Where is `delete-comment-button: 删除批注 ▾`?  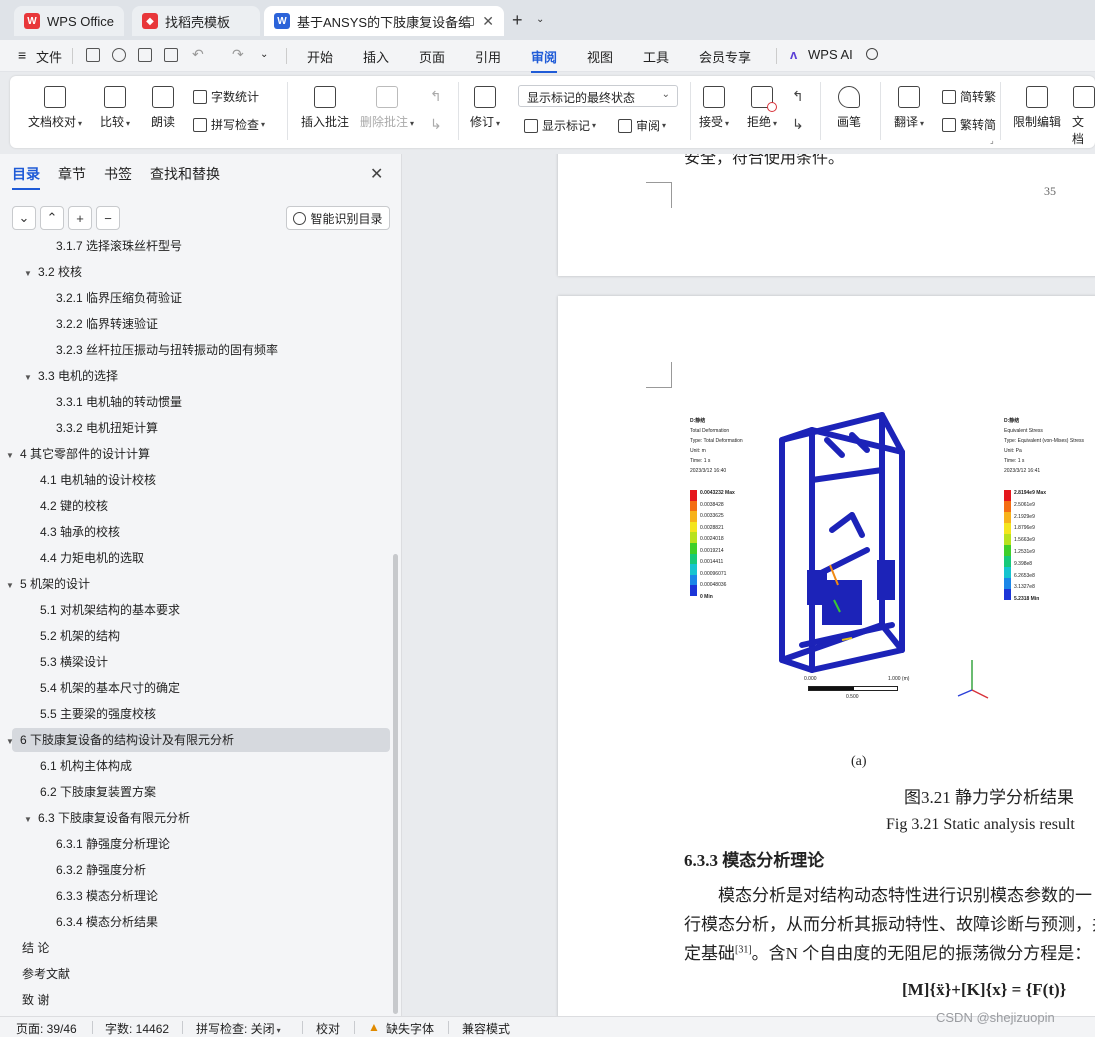
delete-comment-button: 删除批注 ▾ is located at coordinates (387, 108).